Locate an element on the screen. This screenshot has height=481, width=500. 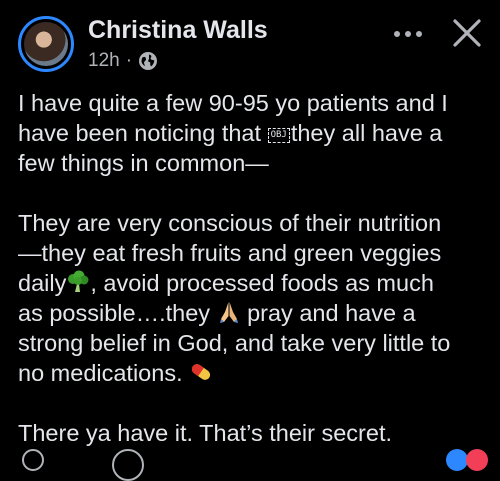
text-segment: daily is located at coordinates (42, 283).